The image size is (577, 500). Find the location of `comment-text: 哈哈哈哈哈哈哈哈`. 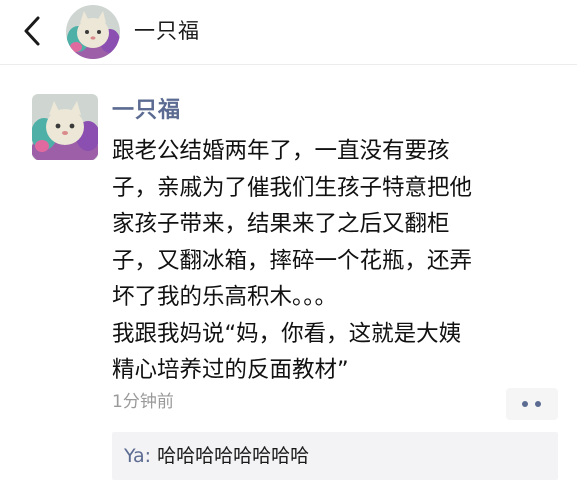

comment-text: 哈哈哈哈哈哈哈哈 is located at coordinates (233, 456).